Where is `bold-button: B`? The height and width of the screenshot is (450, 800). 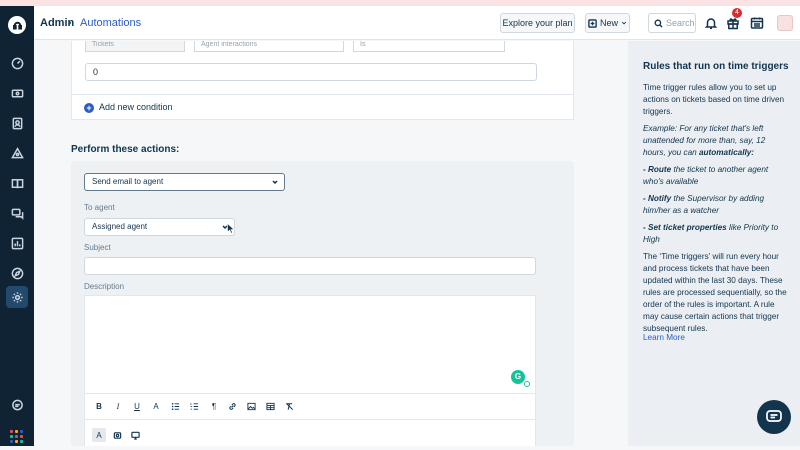
bold-button: B is located at coordinates (99, 406).